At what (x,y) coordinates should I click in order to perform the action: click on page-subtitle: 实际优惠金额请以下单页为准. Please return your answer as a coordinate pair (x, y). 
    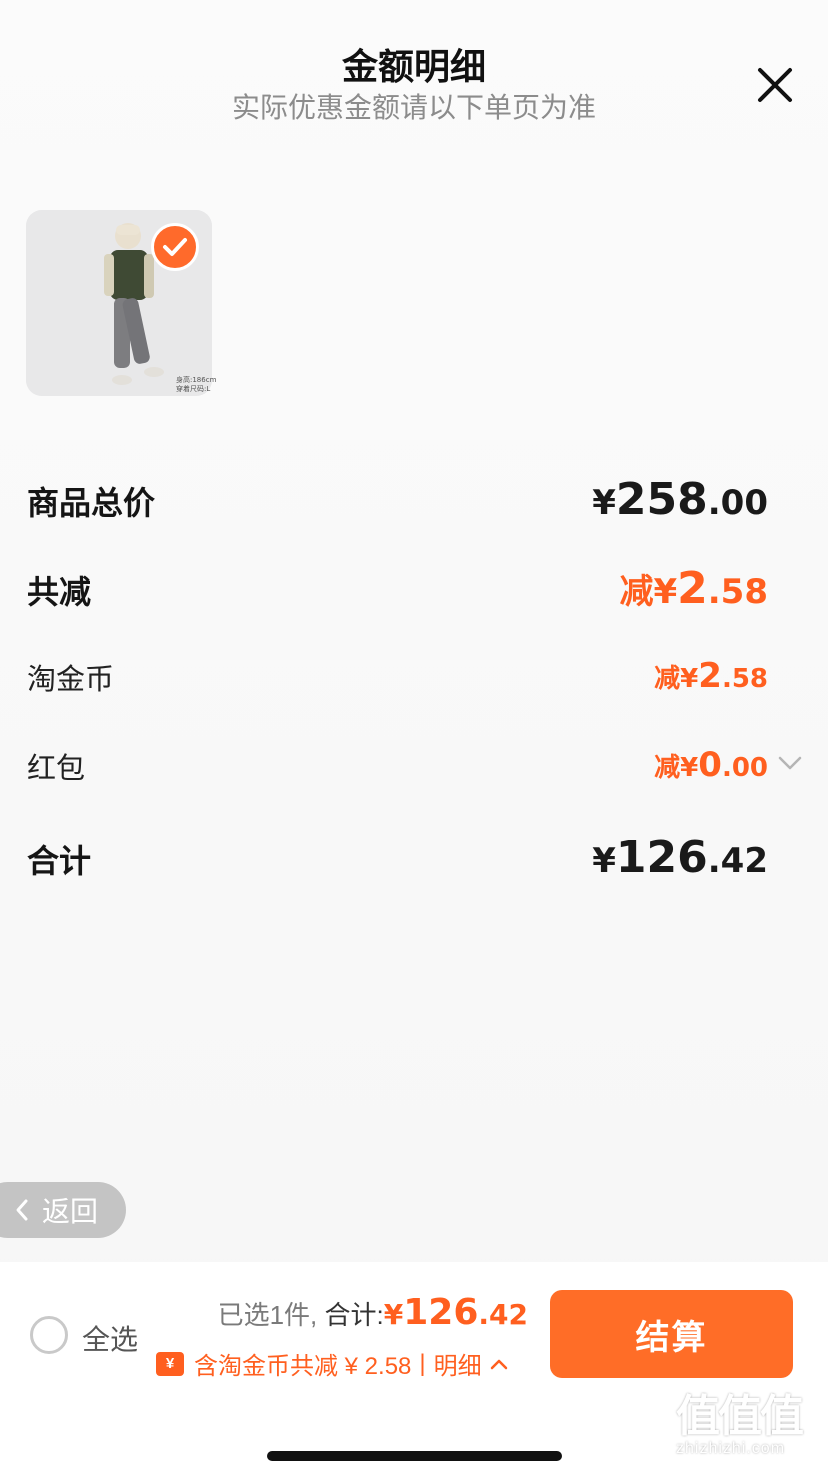
    Looking at the image, I should click on (413, 107).